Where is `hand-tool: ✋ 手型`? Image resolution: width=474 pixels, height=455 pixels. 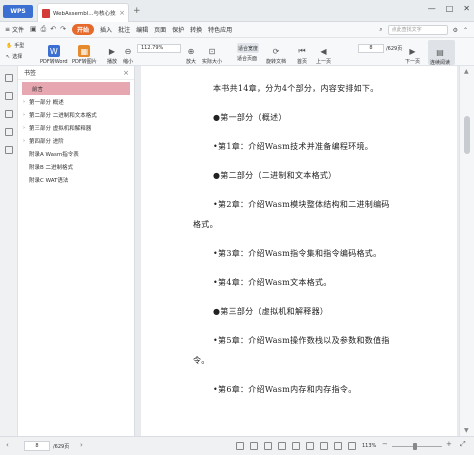
hand-tool: ✋ 手型 is located at coordinates (15, 46).